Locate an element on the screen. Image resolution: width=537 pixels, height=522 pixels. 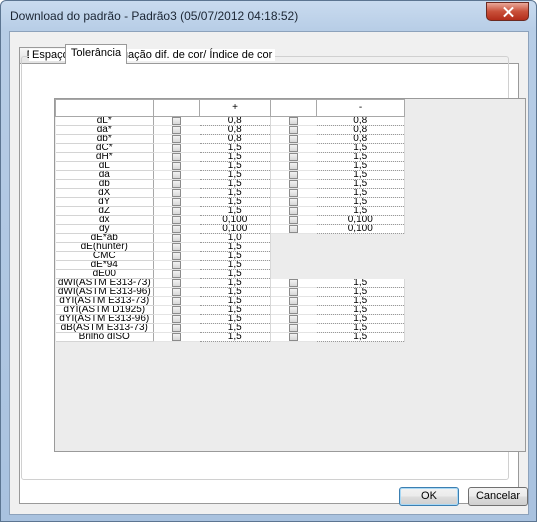
plus-value: 1,0 is located at coordinates (235, 238).